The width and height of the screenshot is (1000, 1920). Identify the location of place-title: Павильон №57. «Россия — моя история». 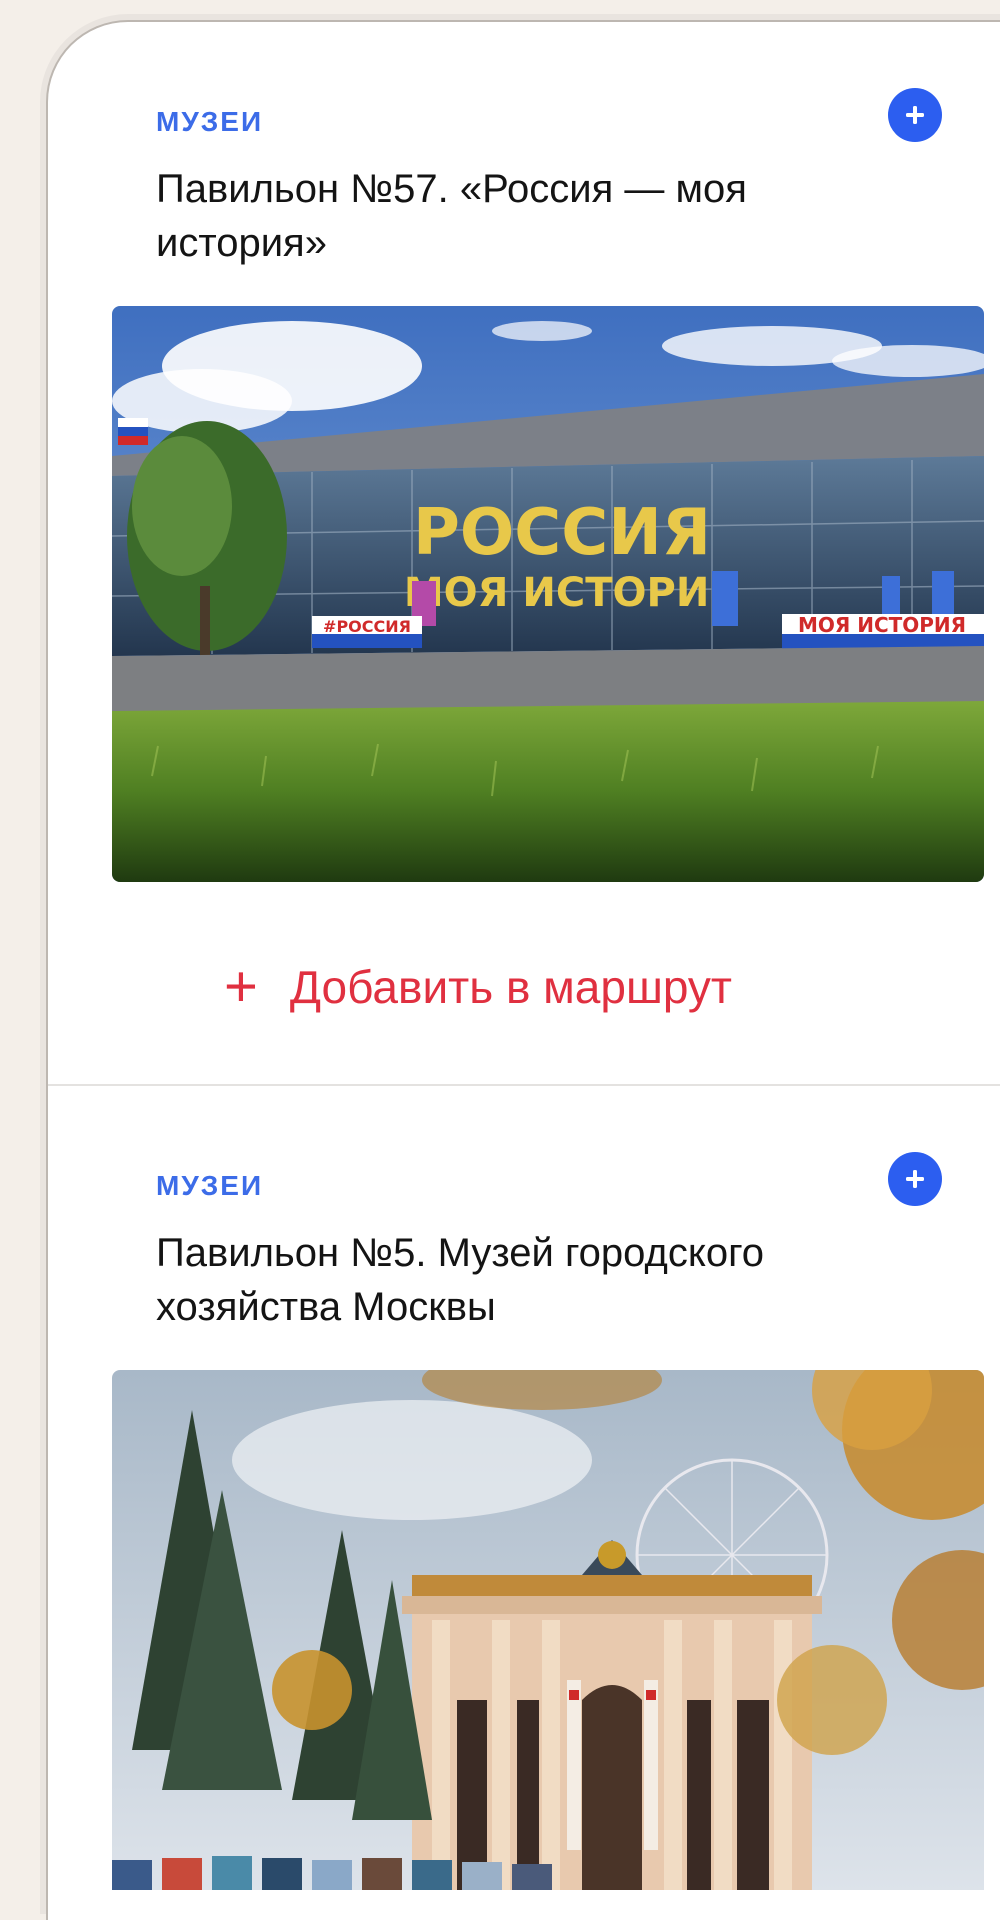
(516, 216).